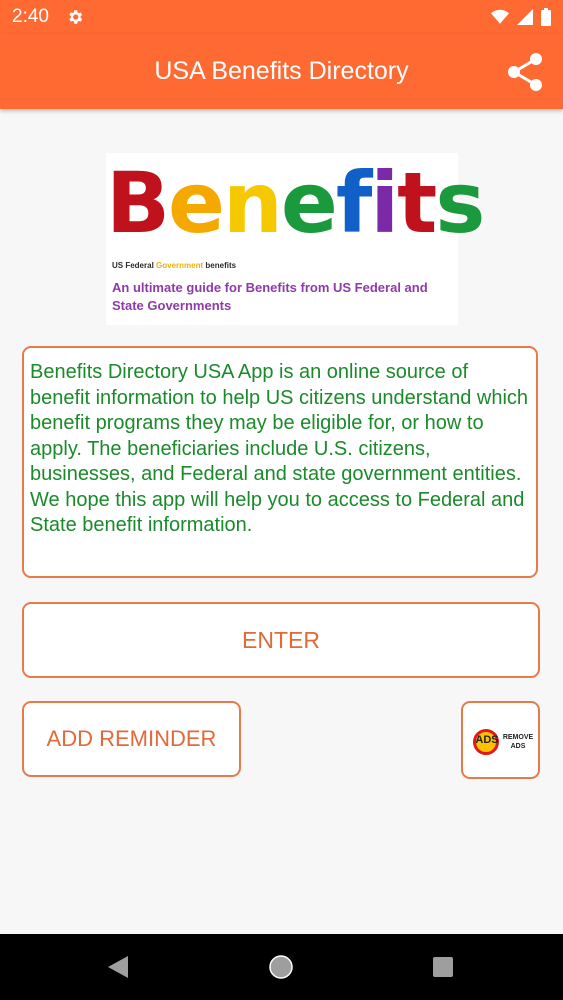 Image resolution: width=563 pixels, height=1000 pixels. What do you see at coordinates (281, 17) in the screenshot?
I see `status-bar: 2:40` at bounding box center [281, 17].